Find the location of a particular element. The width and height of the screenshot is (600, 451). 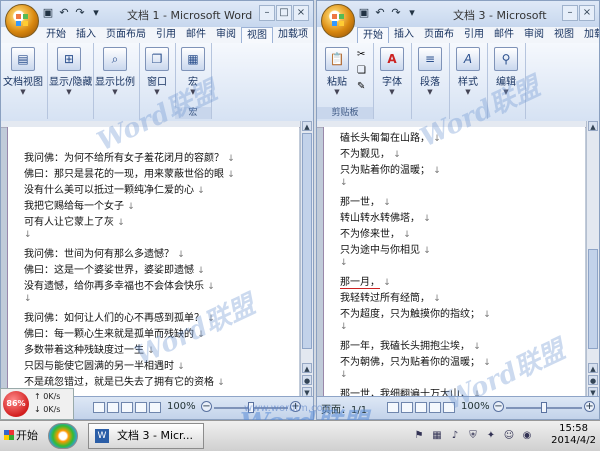

text-line: ↓ is located at coordinates (344, 375).